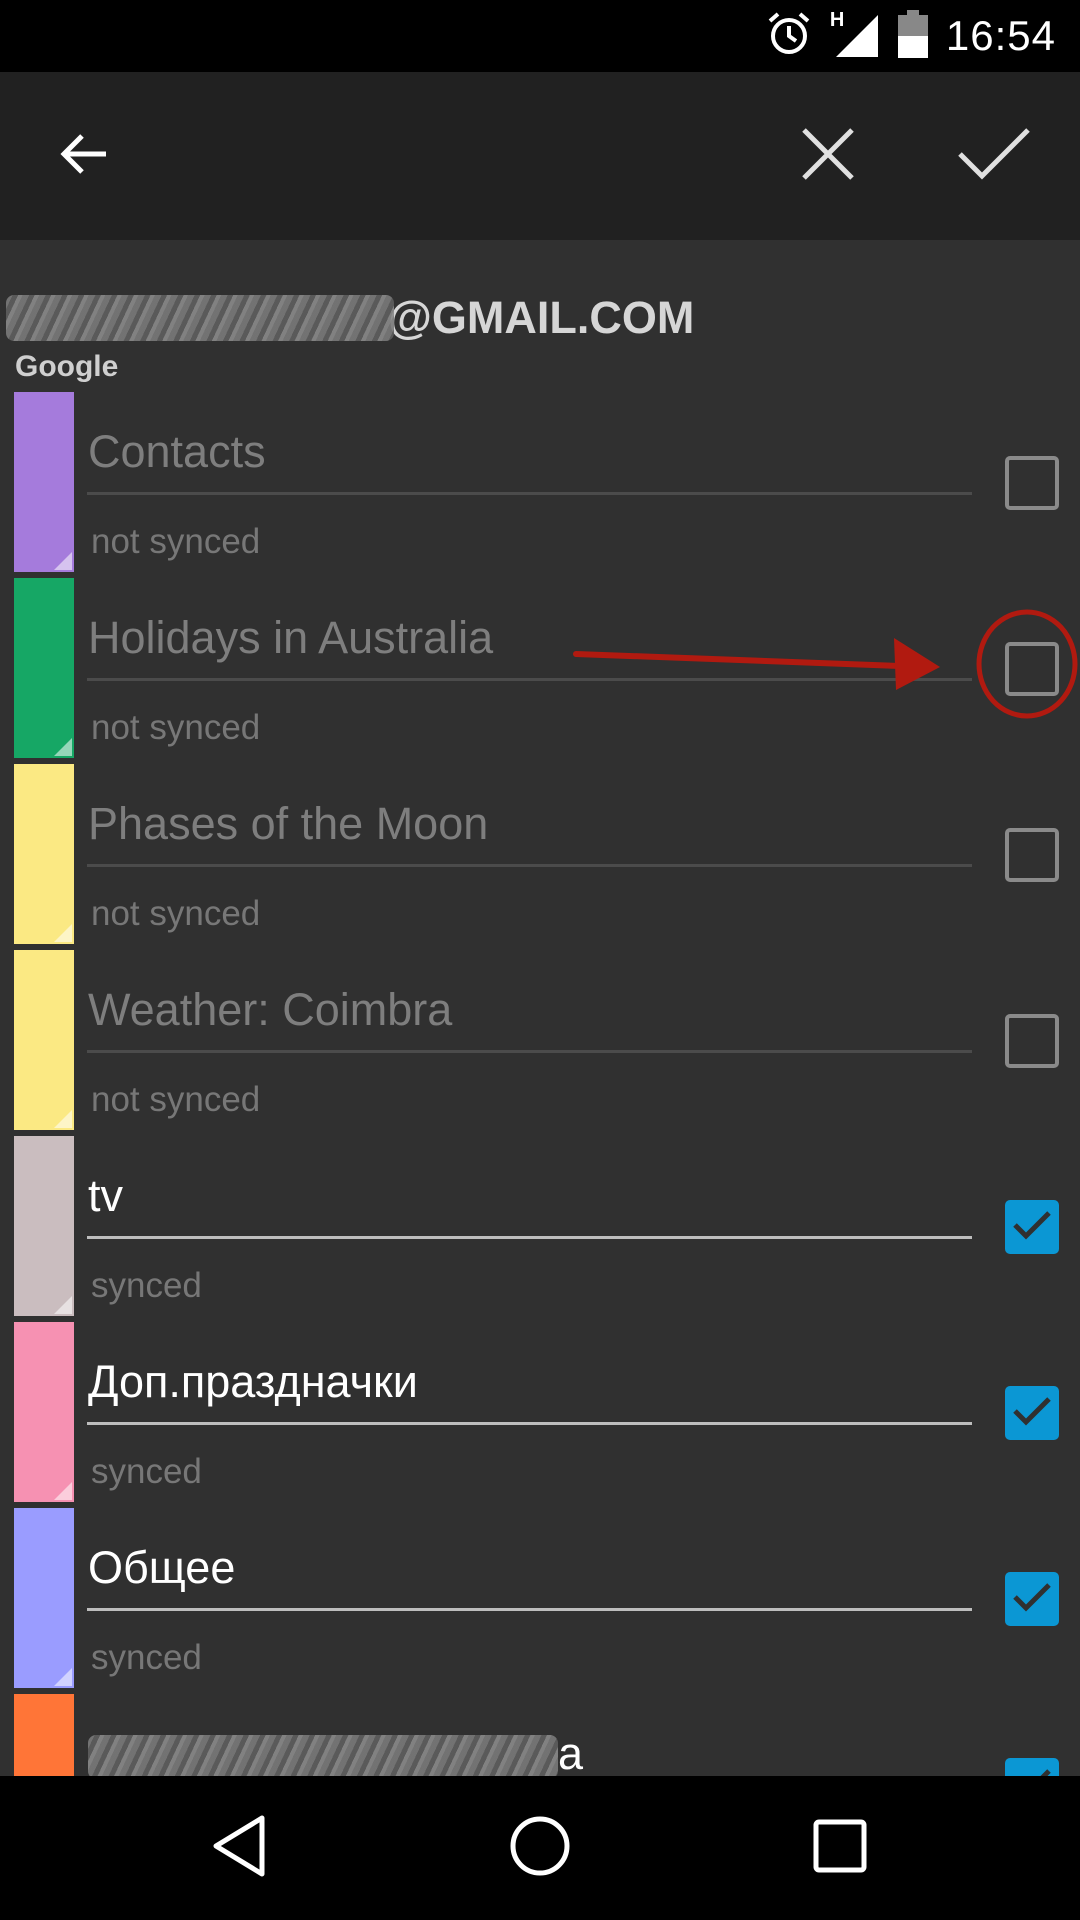 The image size is (1080, 1920). I want to click on calendar-name: tv, so click(106, 1195).